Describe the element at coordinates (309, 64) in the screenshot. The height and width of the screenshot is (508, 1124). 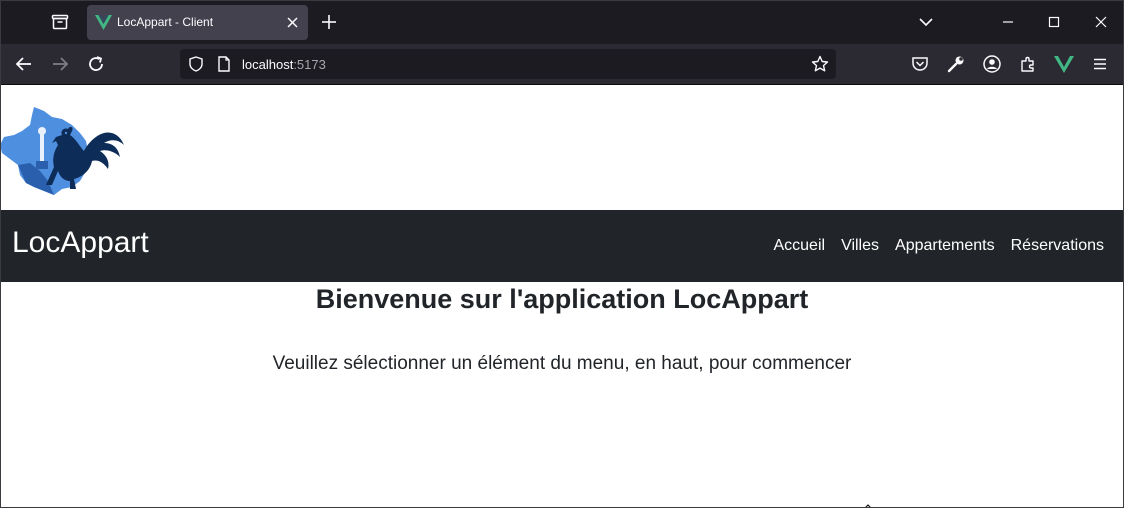
I see `url-port: :5173` at that location.